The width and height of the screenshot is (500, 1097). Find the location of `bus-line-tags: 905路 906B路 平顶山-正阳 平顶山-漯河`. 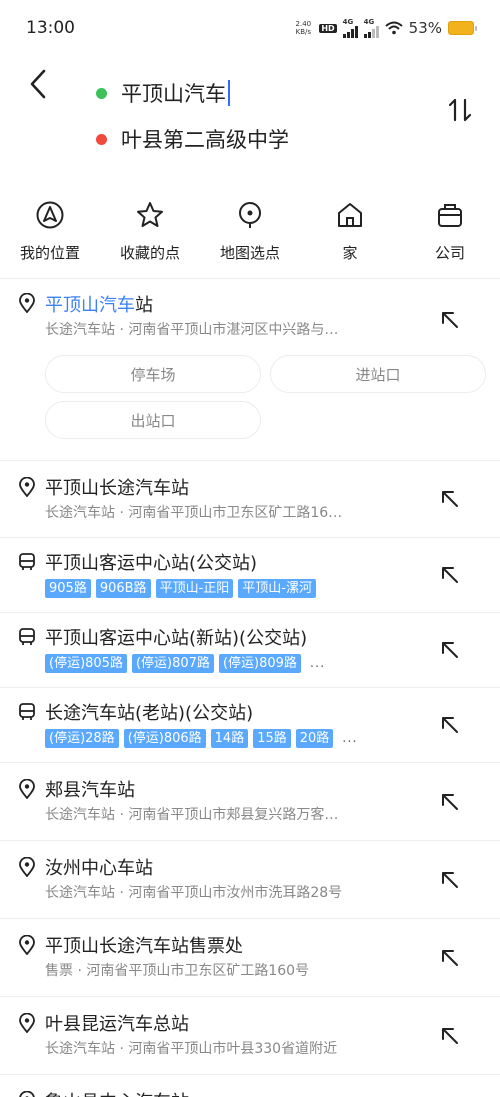

bus-line-tags: 905路 906B路 平顶山-正阳 平顶山-漯河 is located at coordinates (180, 588).